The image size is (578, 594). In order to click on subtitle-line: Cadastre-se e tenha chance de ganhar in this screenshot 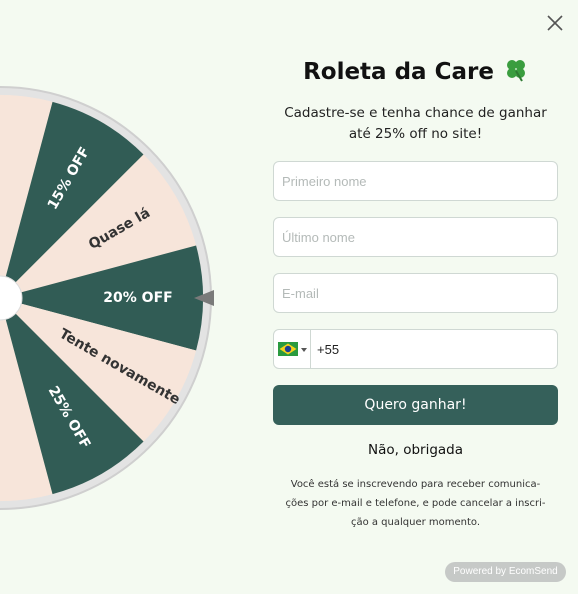, I will do `click(415, 113)`.